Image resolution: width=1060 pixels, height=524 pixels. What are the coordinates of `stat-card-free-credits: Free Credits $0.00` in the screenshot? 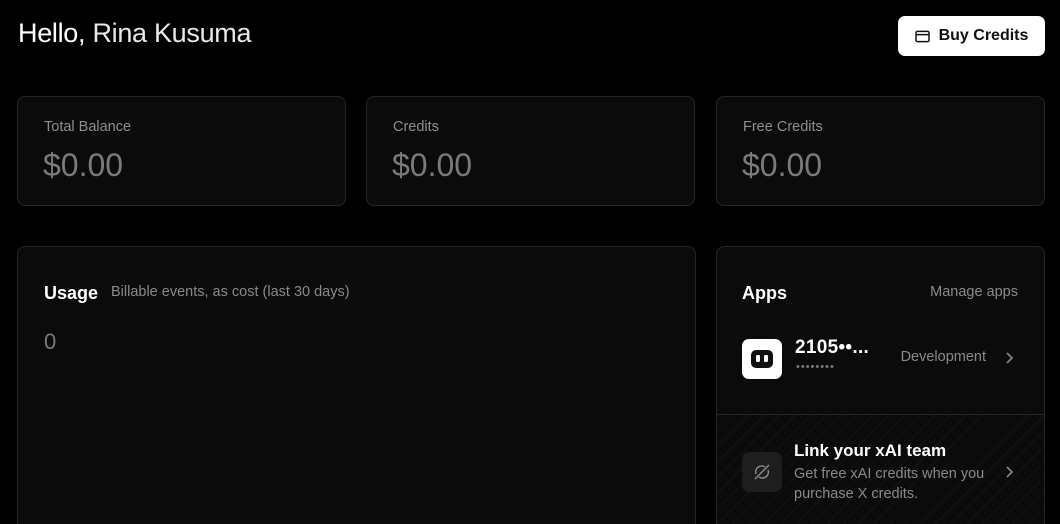 It's located at (880, 151).